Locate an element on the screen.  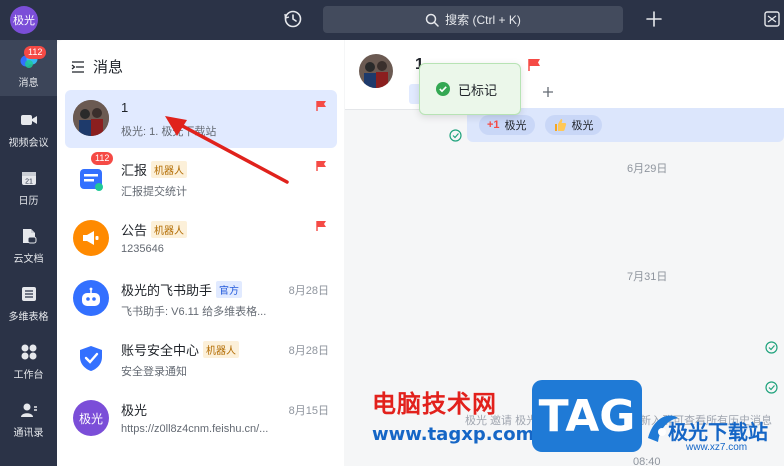
thumbs-up-icon is located at coordinates (560, 125).